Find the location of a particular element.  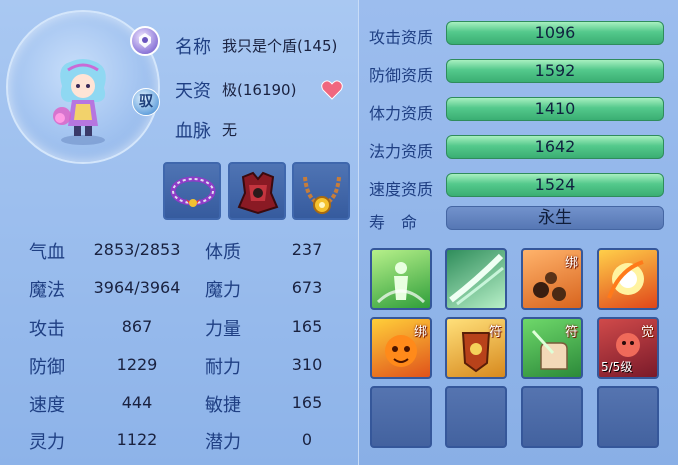

defense-aptitude-label: 防御资质 is located at coordinates (401, 75).